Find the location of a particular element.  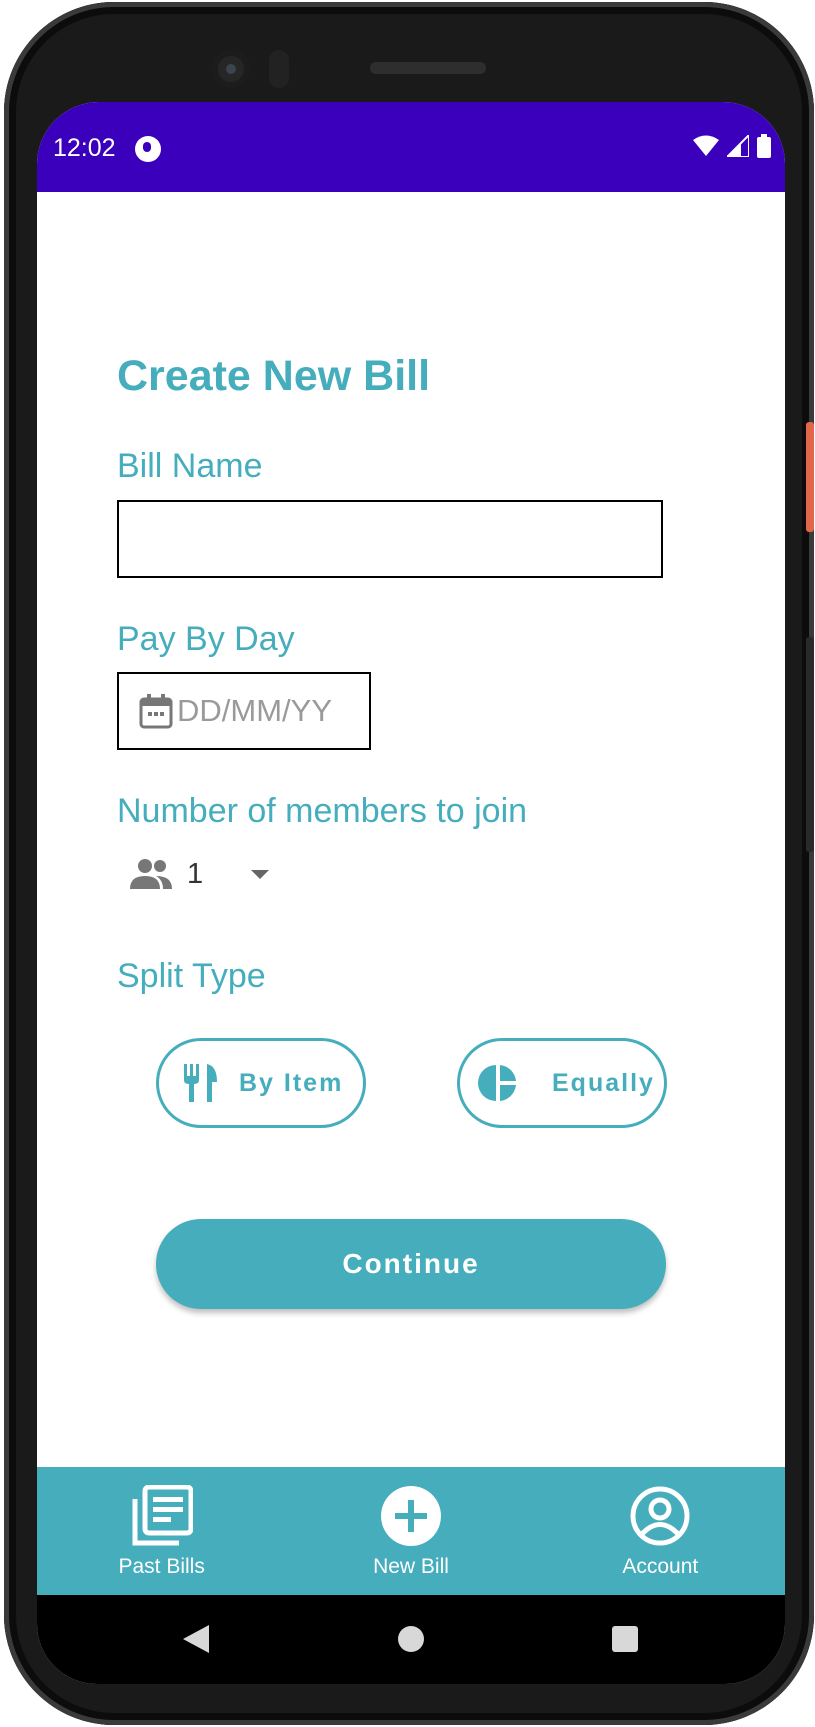

date-field: DD/MM/YY is located at coordinates (244, 711).